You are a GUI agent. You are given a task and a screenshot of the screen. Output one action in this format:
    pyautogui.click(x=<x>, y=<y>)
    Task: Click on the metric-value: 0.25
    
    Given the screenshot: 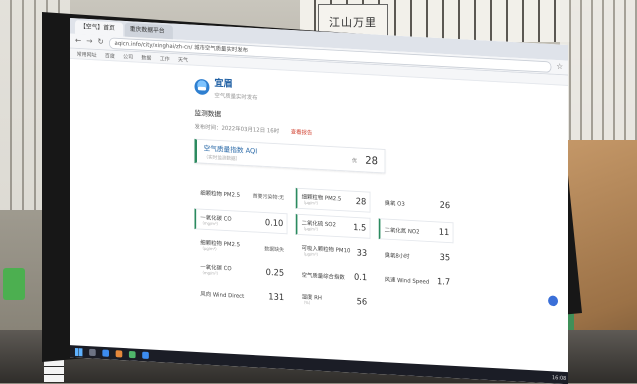 What is the action you would take?
    pyautogui.click(x=275, y=272)
    